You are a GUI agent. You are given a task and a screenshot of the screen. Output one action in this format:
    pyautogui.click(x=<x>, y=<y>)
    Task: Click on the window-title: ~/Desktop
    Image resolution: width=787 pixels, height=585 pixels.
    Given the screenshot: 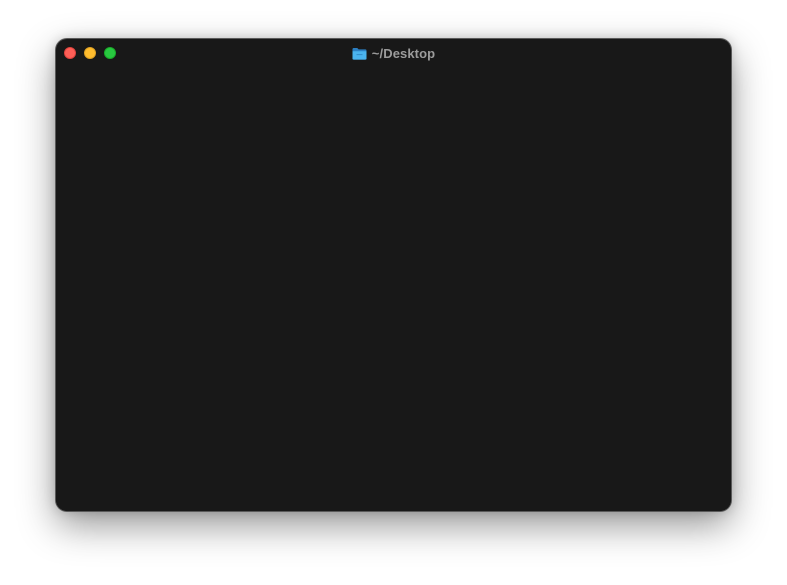 What is the action you would take?
    pyautogui.click(x=393, y=53)
    